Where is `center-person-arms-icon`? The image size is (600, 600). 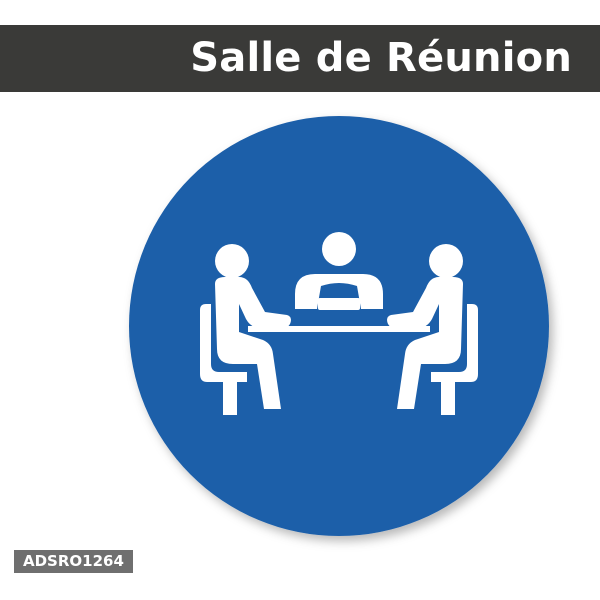 center-person-arms-icon is located at coordinates (339, 304).